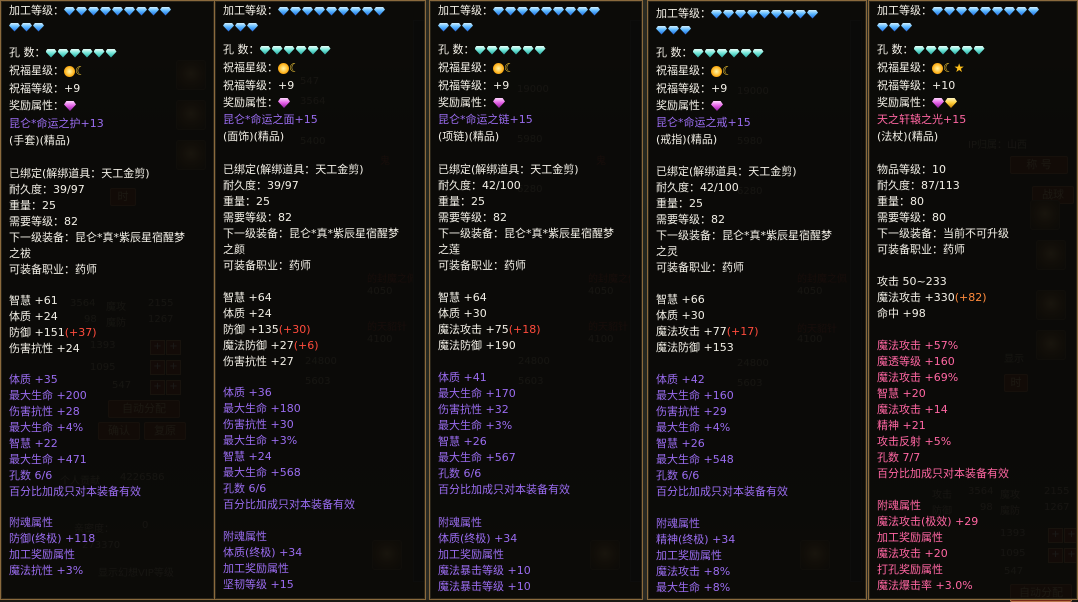 This screenshot has width=1078, height=602. I want to click on tooltip-text: 智慧 +24, so click(247, 456).